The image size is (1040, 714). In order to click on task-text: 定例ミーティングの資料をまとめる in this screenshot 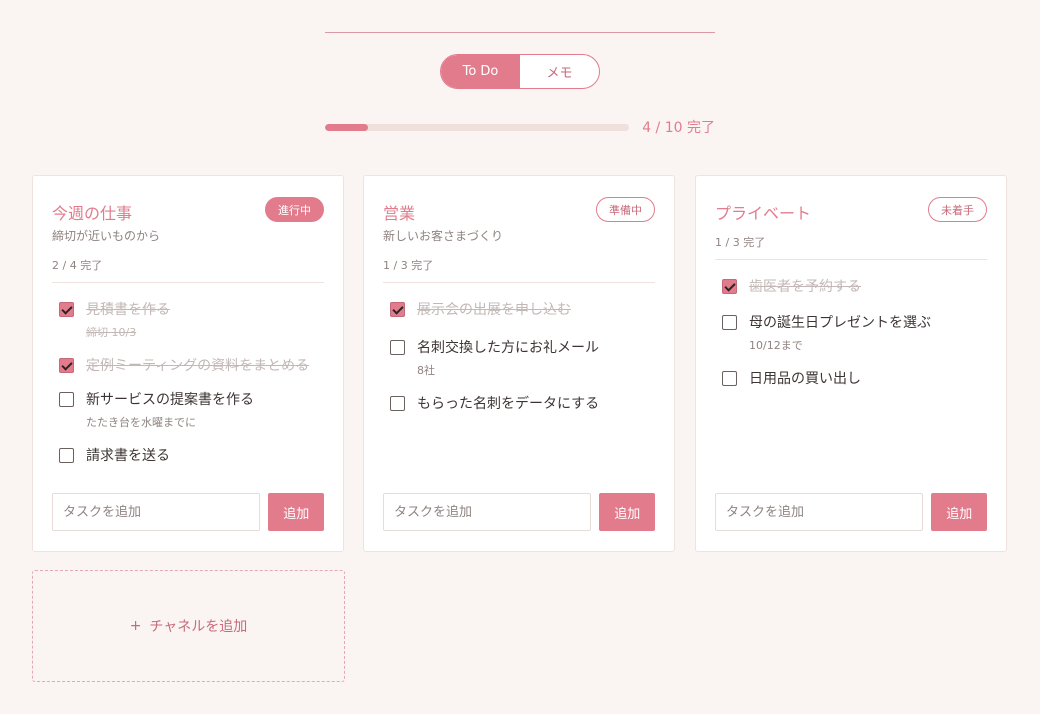, I will do `click(198, 366)`.